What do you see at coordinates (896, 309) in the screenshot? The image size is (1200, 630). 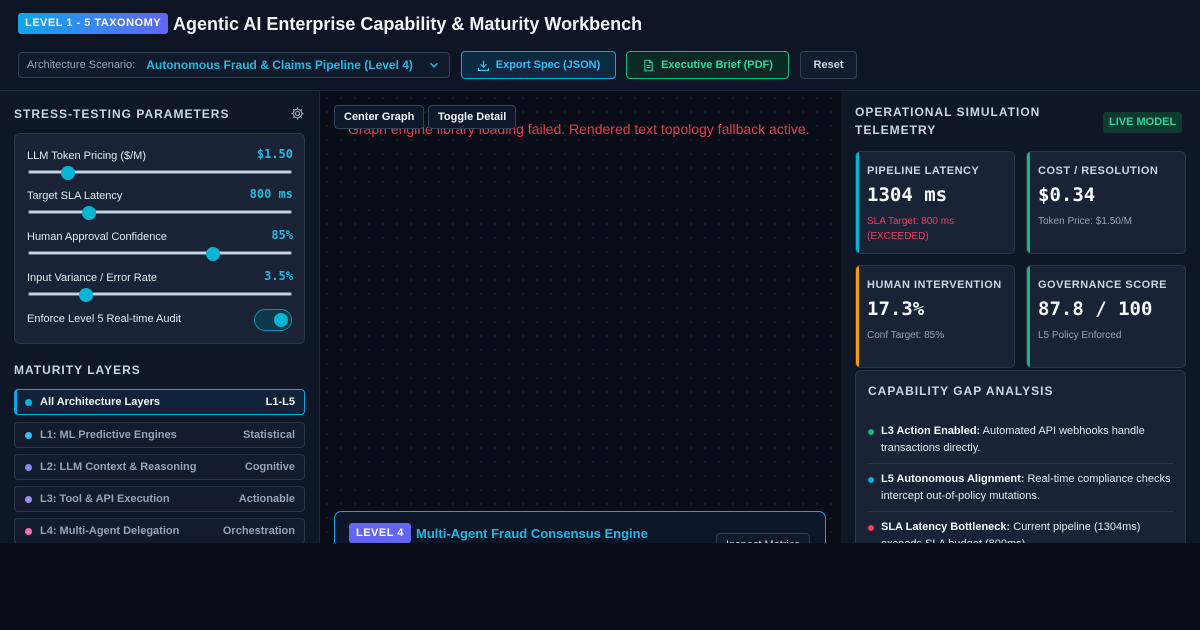 I see `card-value: 17.3%` at bounding box center [896, 309].